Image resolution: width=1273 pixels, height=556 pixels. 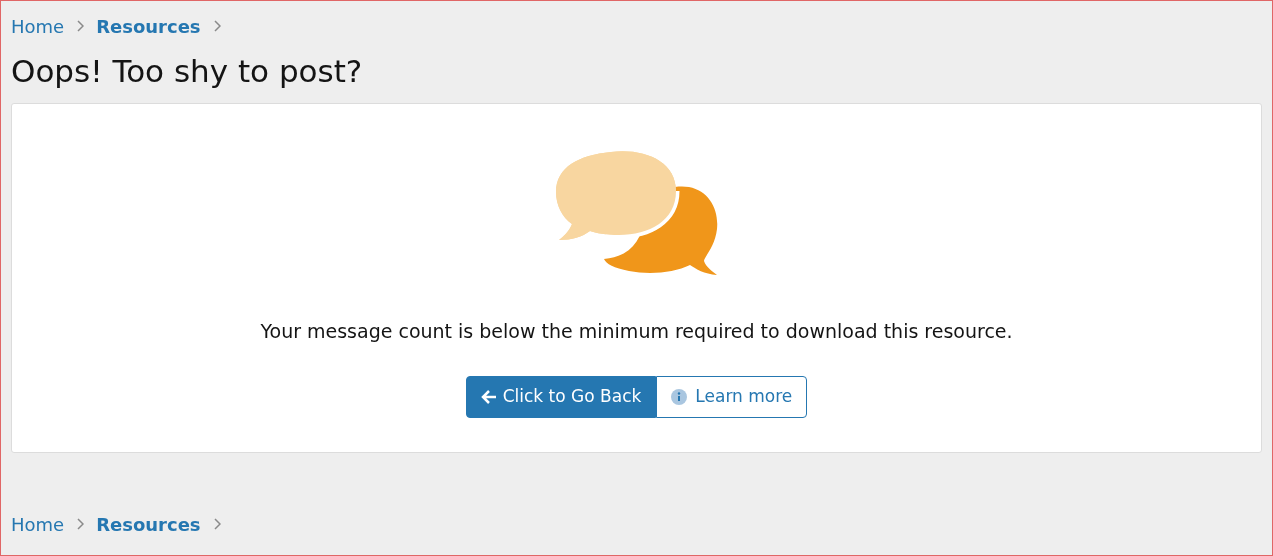 I want to click on go-back-button: Click to Go Back, so click(x=561, y=396).